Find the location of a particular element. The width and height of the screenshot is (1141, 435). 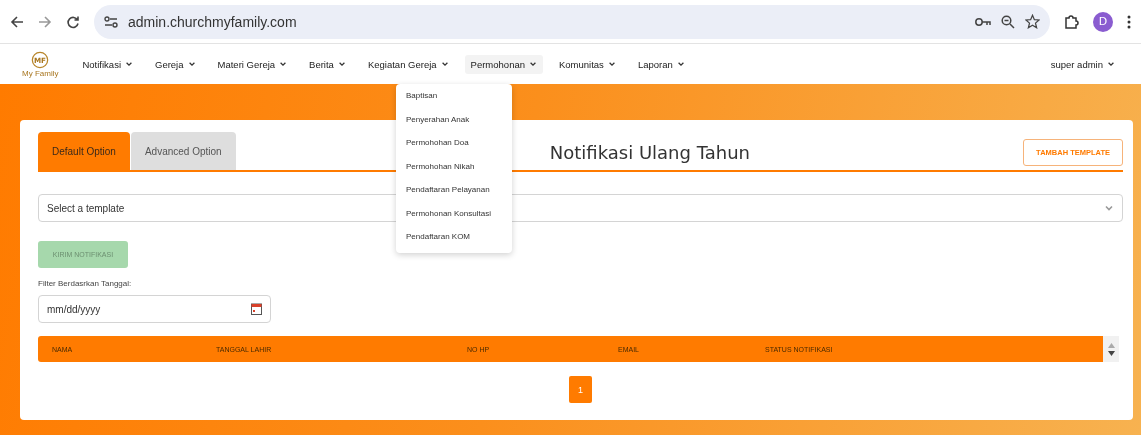

select-placeholder: Select a template is located at coordinates (86, 208).